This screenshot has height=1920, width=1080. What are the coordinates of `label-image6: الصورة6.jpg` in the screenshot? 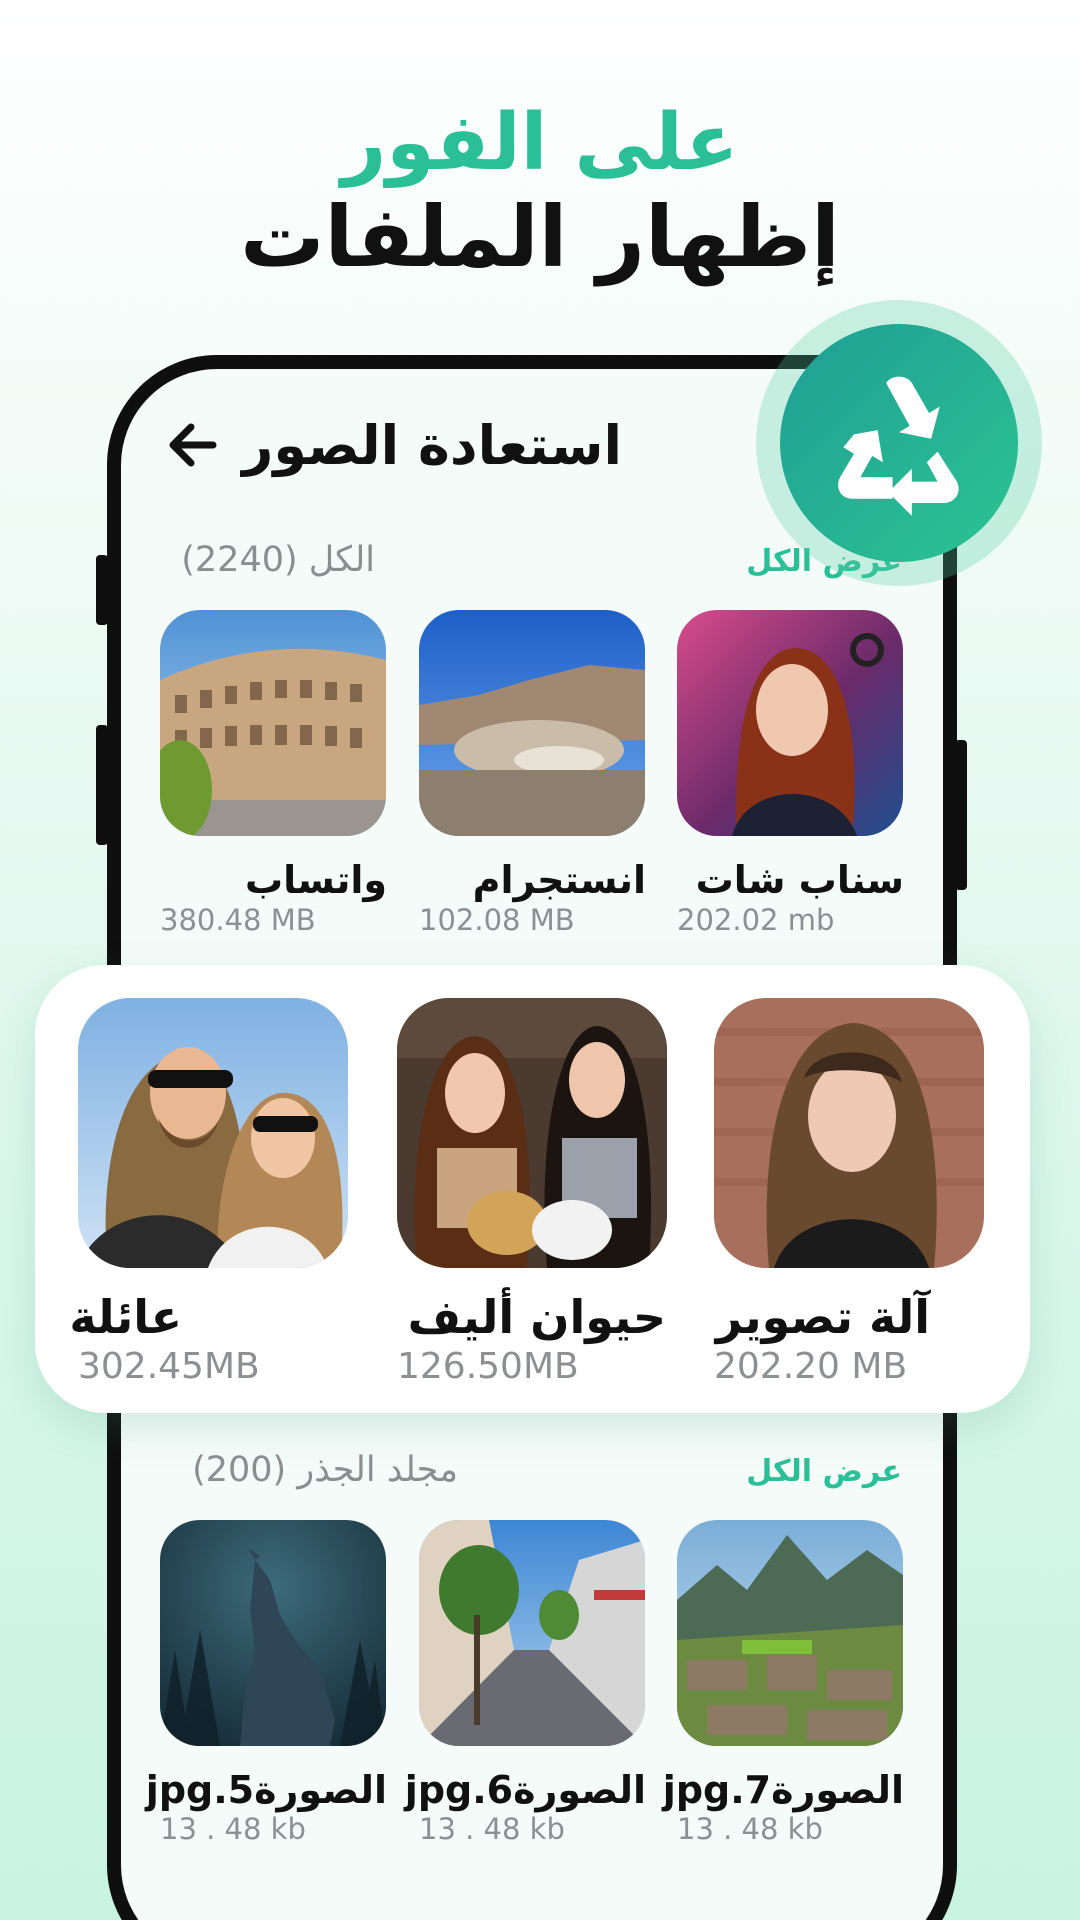 It's located at (525, 1790).